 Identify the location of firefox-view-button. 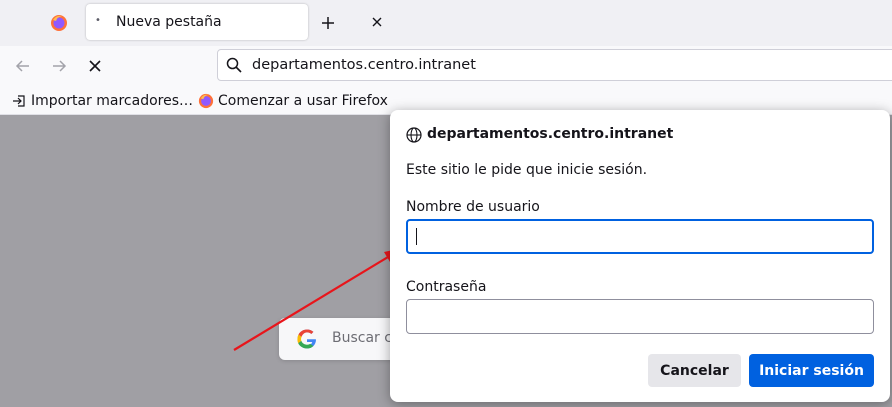
(59, 23).